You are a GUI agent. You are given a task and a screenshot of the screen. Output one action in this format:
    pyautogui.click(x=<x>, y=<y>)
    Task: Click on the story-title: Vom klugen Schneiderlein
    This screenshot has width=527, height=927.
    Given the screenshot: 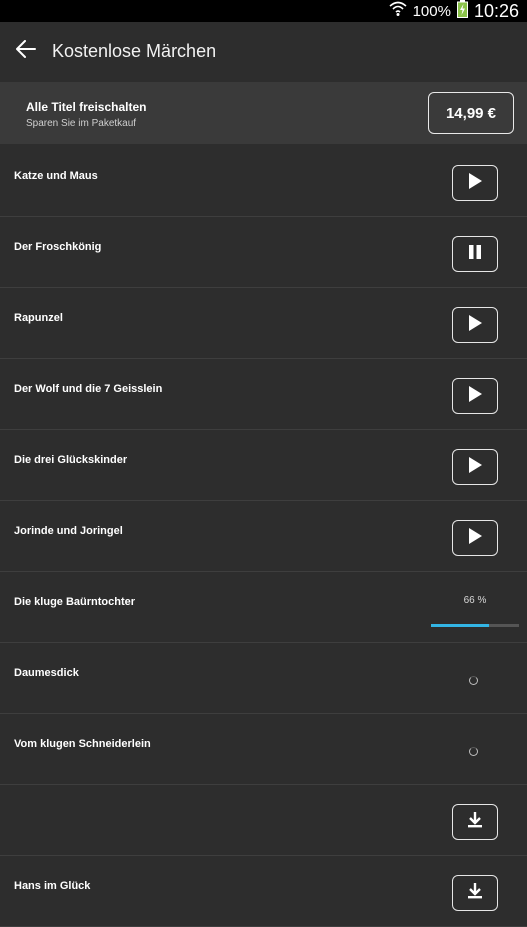 What is the action you would take?
    pyautogui.click(x=82, y=744)
    